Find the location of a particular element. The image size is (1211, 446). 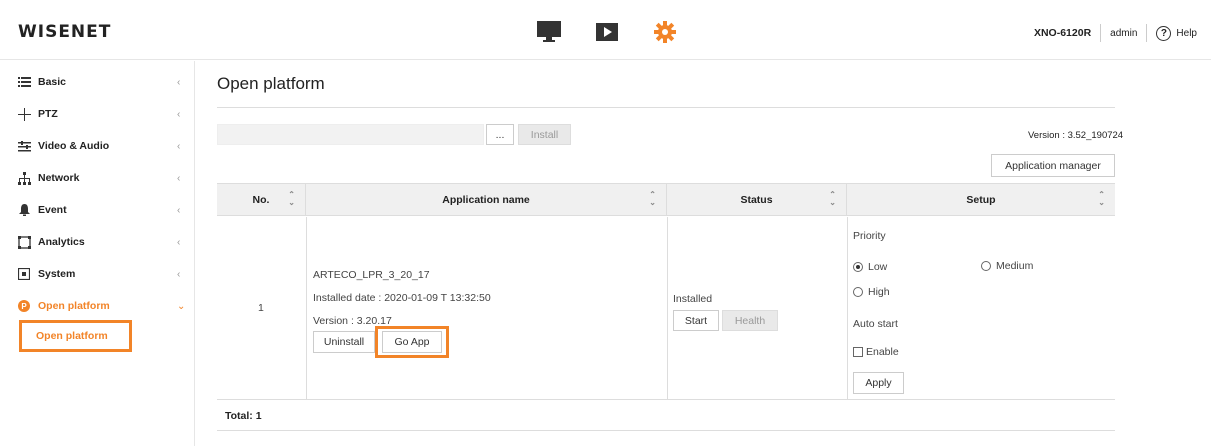

column-header-status: Status ⌃ ⌄ is located at coordinates (757, 199).